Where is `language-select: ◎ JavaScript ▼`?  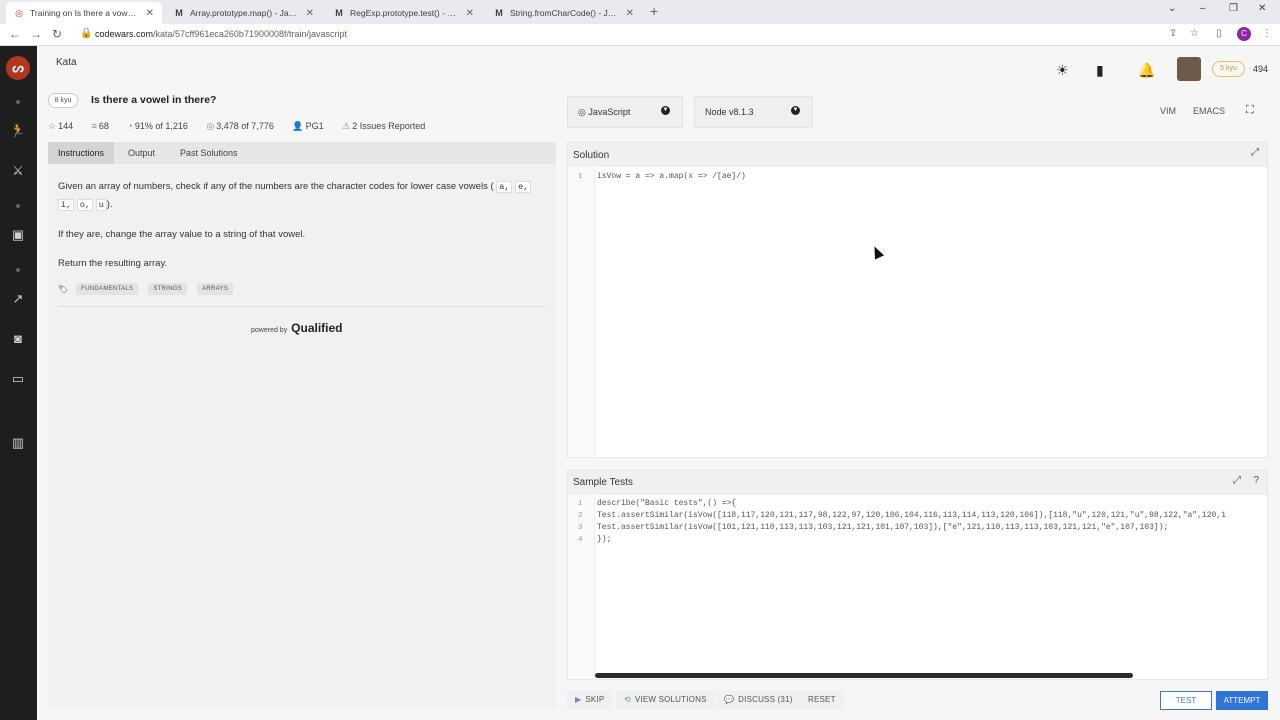
language-select: ◎ JavaScript ▼ is located at coordinates (625, 112).